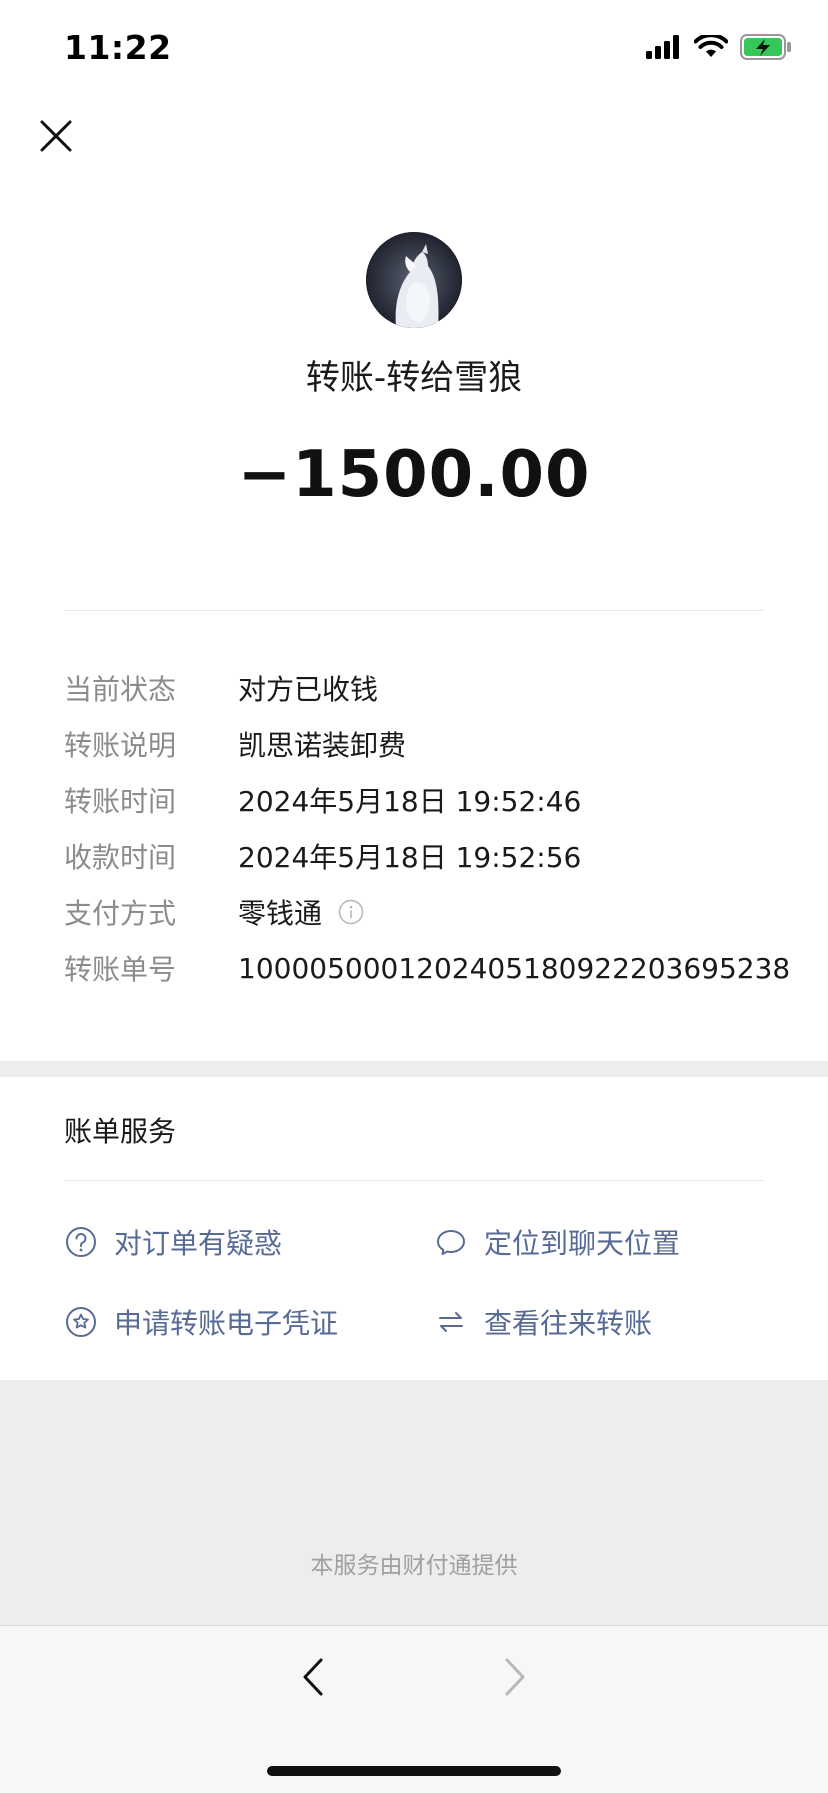  Describe the element at coordinates (410, 801) in the screenshot. I see `detail-value: 2024年5月18日 19:52:46` at that location.